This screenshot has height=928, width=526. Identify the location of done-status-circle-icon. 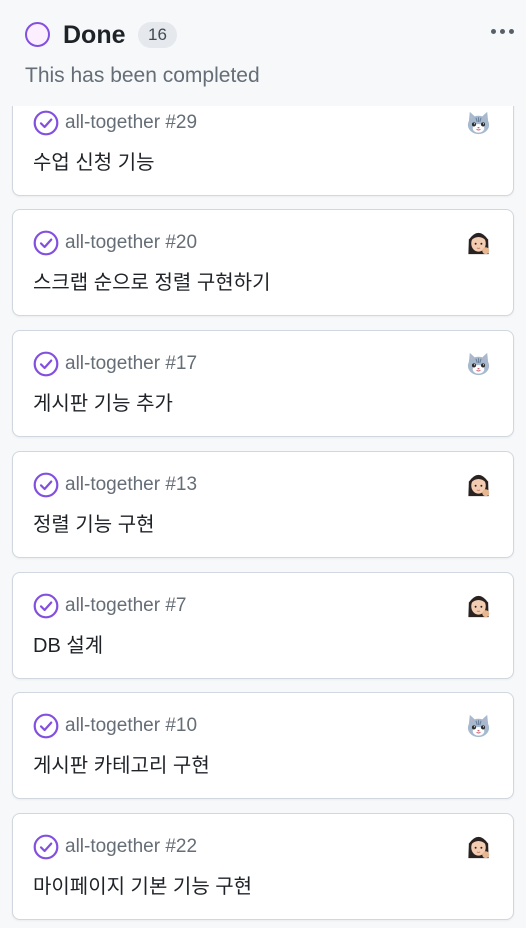
(37, 34).